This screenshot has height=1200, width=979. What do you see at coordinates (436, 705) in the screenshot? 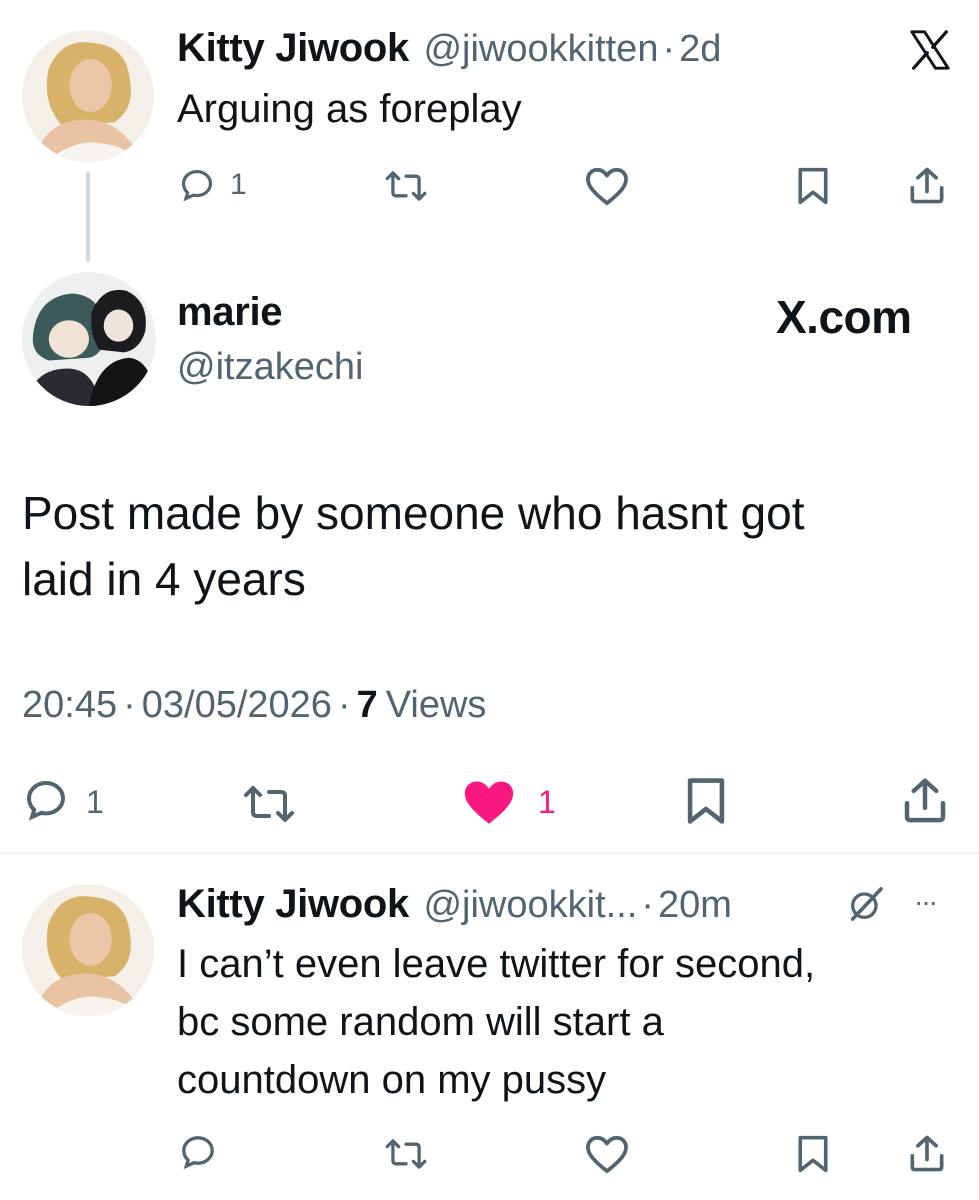
I see `post2-views-label: Views` at bounding box center [436, 705].